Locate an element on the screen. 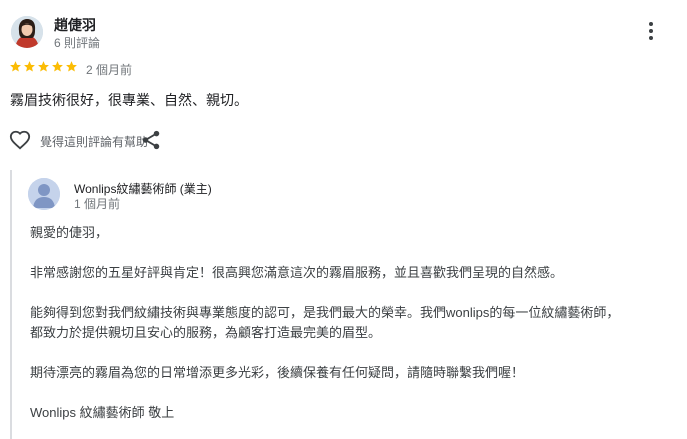 The width and height of the screenshot is (687, 439). owner-avatar is located at coordinates (44, 194).